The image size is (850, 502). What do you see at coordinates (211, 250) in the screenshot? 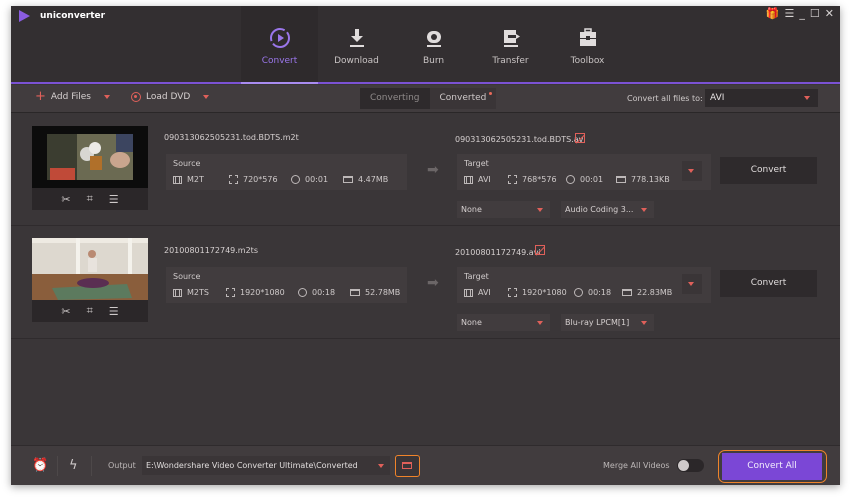
I see `source-filename: 20100801172749.m2ts` at bounding box center [211, 250].